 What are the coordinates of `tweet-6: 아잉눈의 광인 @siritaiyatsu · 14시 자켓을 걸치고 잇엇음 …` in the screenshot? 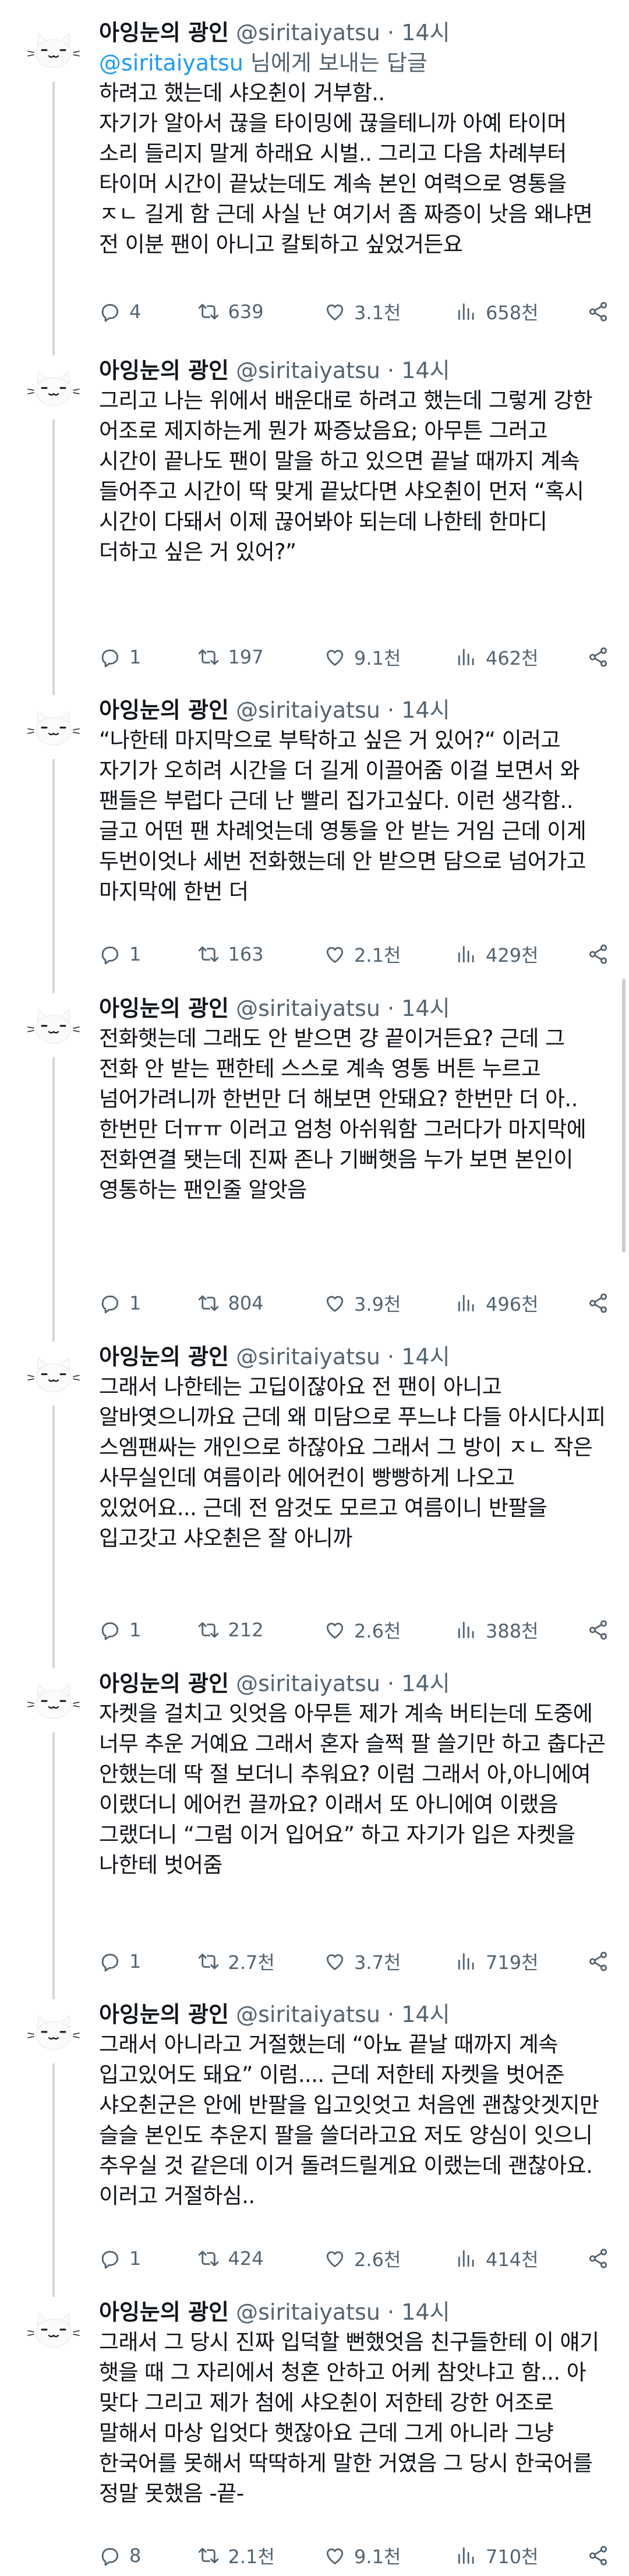 It's located at (314, 1825).